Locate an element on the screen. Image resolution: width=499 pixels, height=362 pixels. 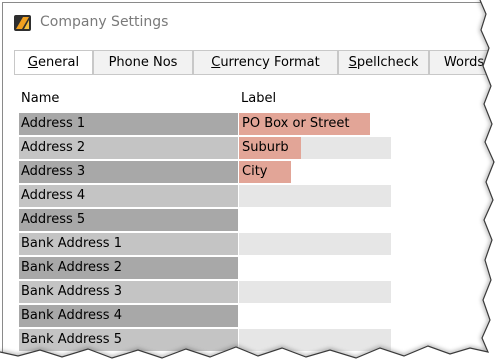
tab-label-currency-format: C is located at coordinates (216, 62).